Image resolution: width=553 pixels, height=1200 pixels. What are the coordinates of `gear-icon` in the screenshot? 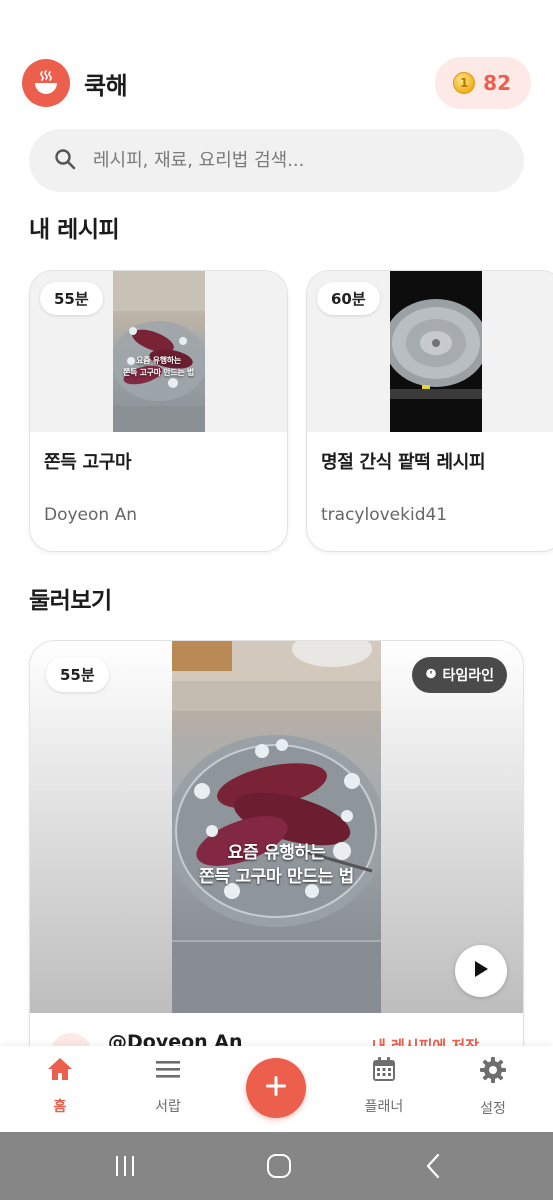 It's located at (493, 1072).